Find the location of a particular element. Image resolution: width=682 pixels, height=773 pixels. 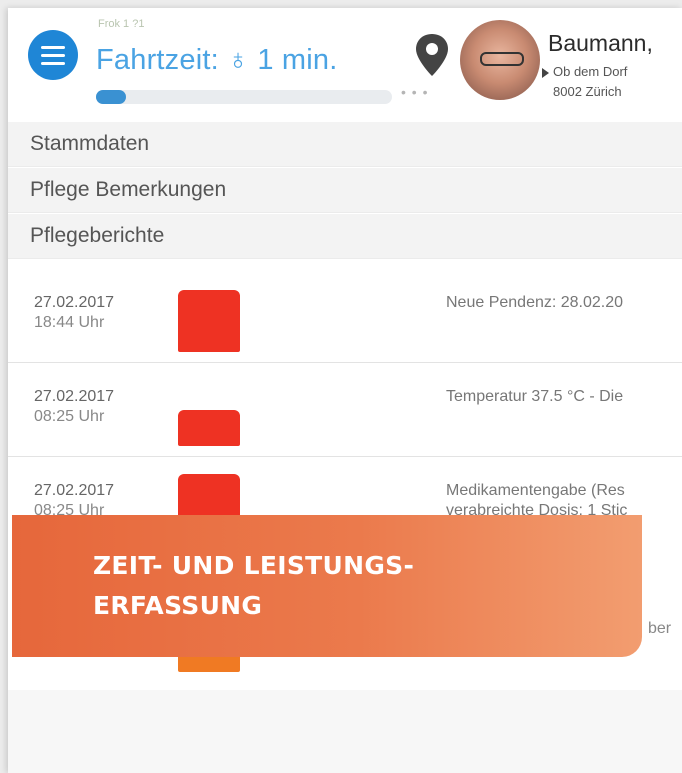

banner-title-line1: ZEIT- UND LEISTUNGS- is located at coordinates (254, 565).